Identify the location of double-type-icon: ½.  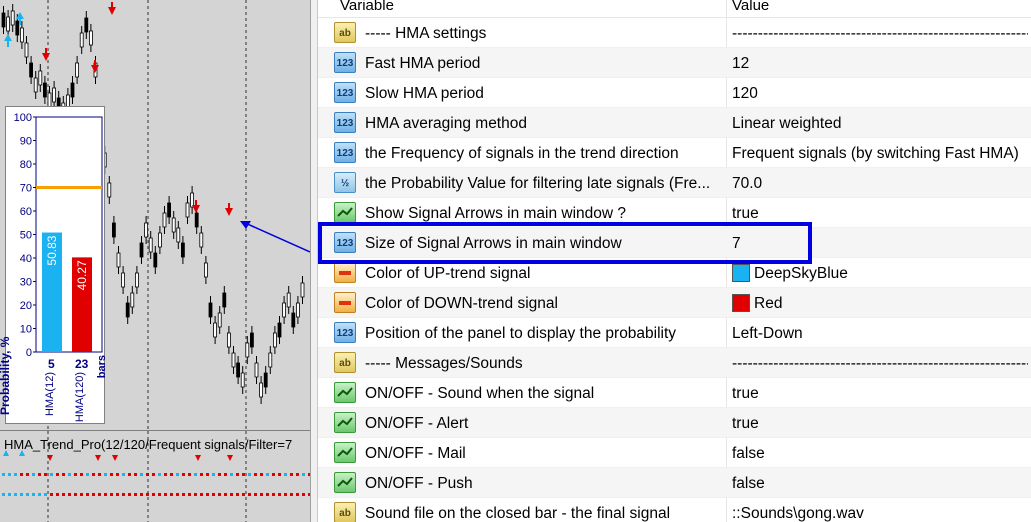
(345, 182).